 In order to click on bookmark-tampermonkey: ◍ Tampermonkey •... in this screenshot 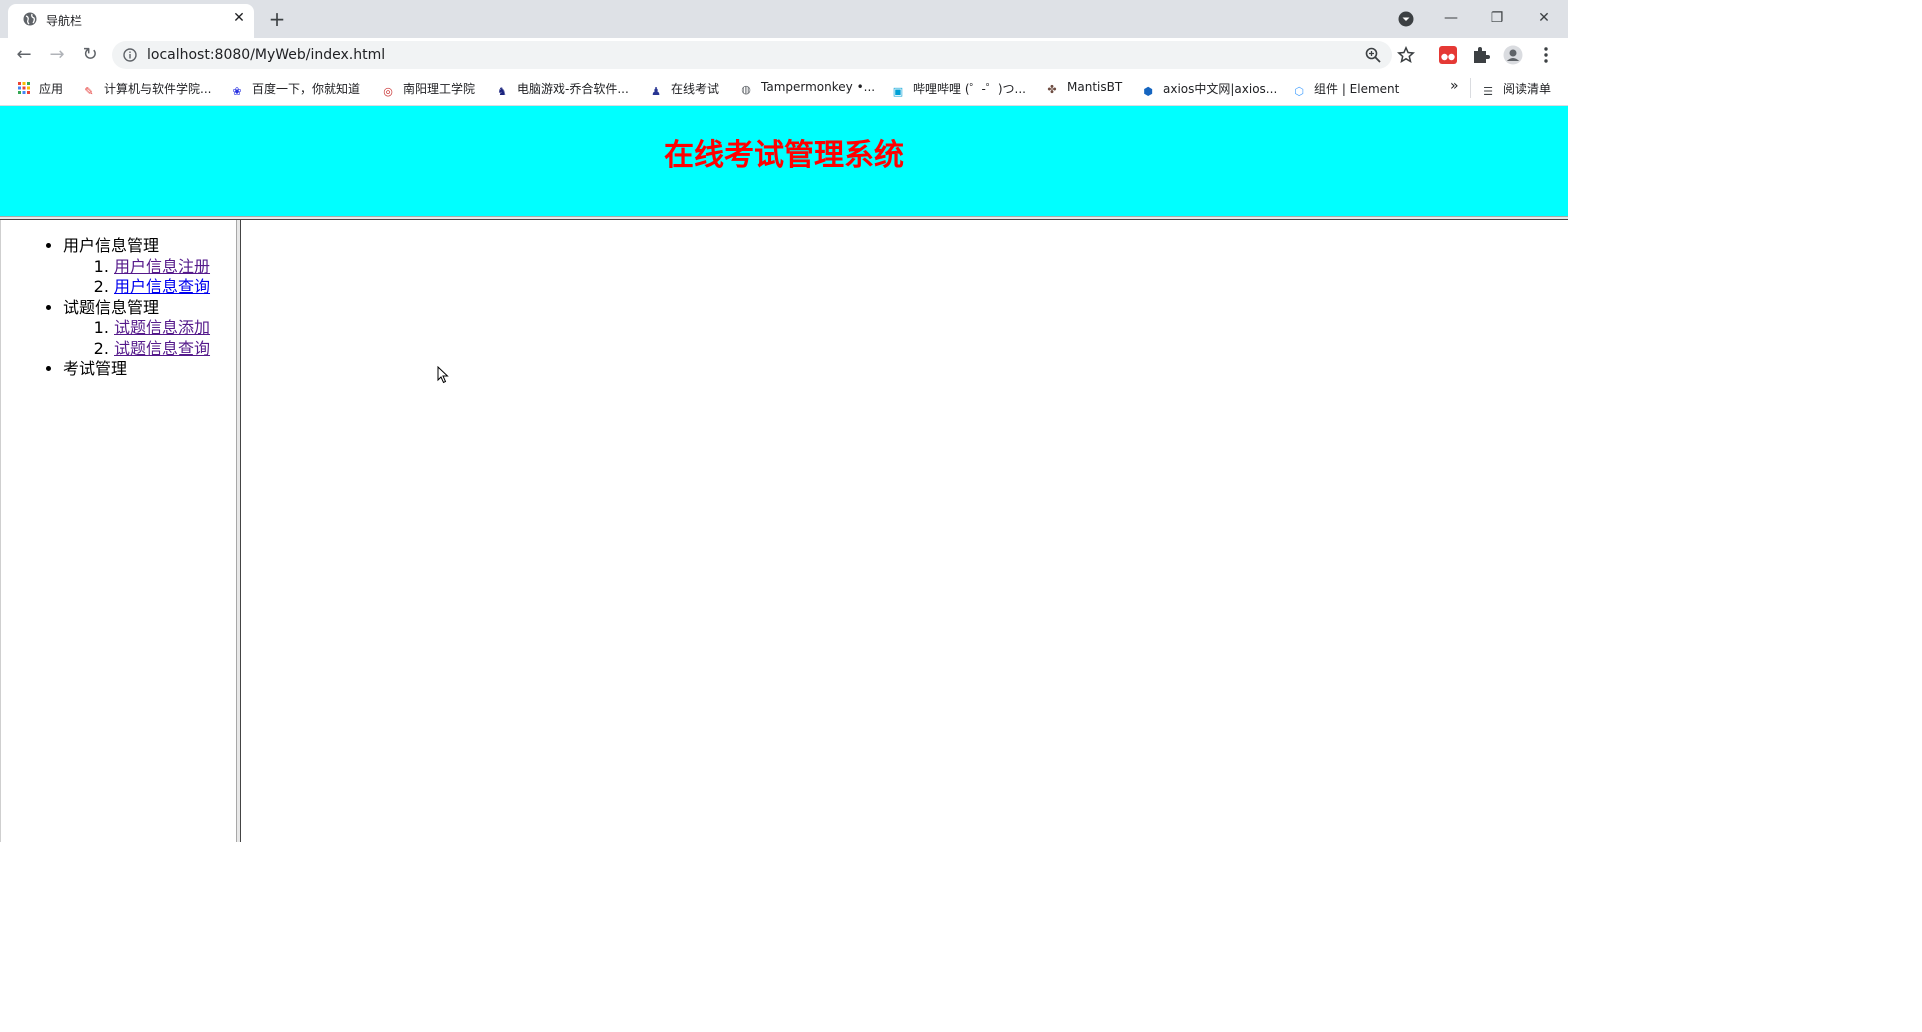, I will do `click(807, 89)`.